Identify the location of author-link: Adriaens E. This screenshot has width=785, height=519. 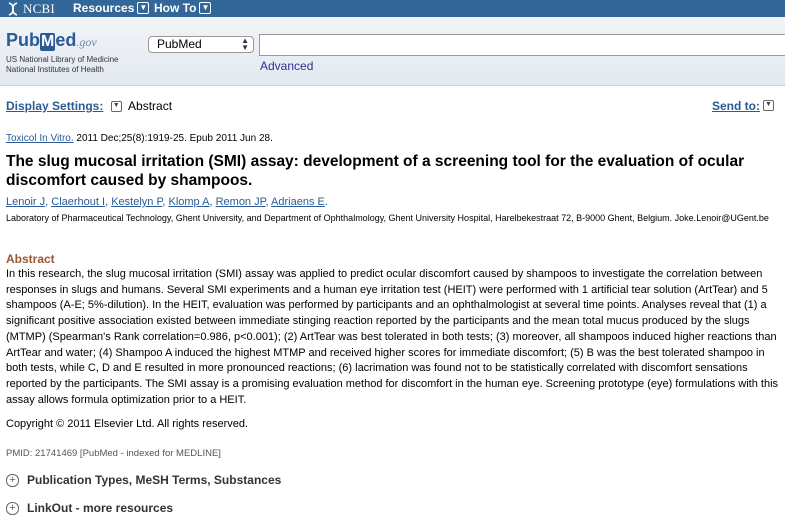
(298, 202).